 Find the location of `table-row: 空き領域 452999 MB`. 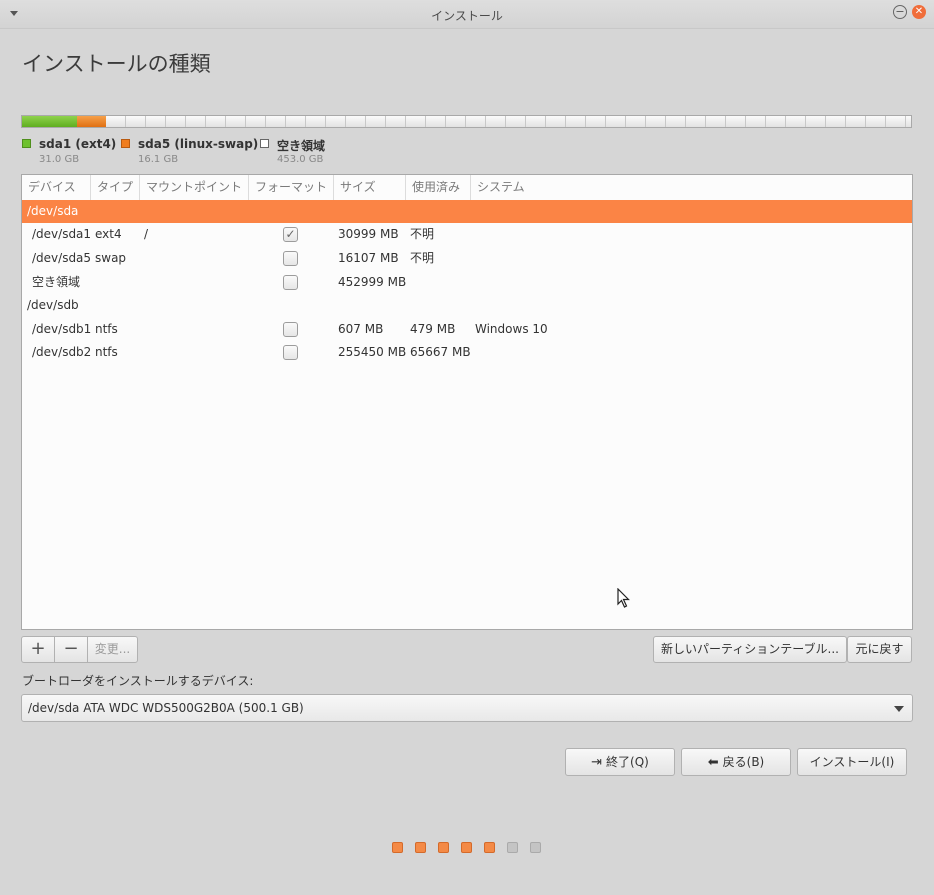

table-row: 空き領域 452999 MB is located at coordinates (467, 282).